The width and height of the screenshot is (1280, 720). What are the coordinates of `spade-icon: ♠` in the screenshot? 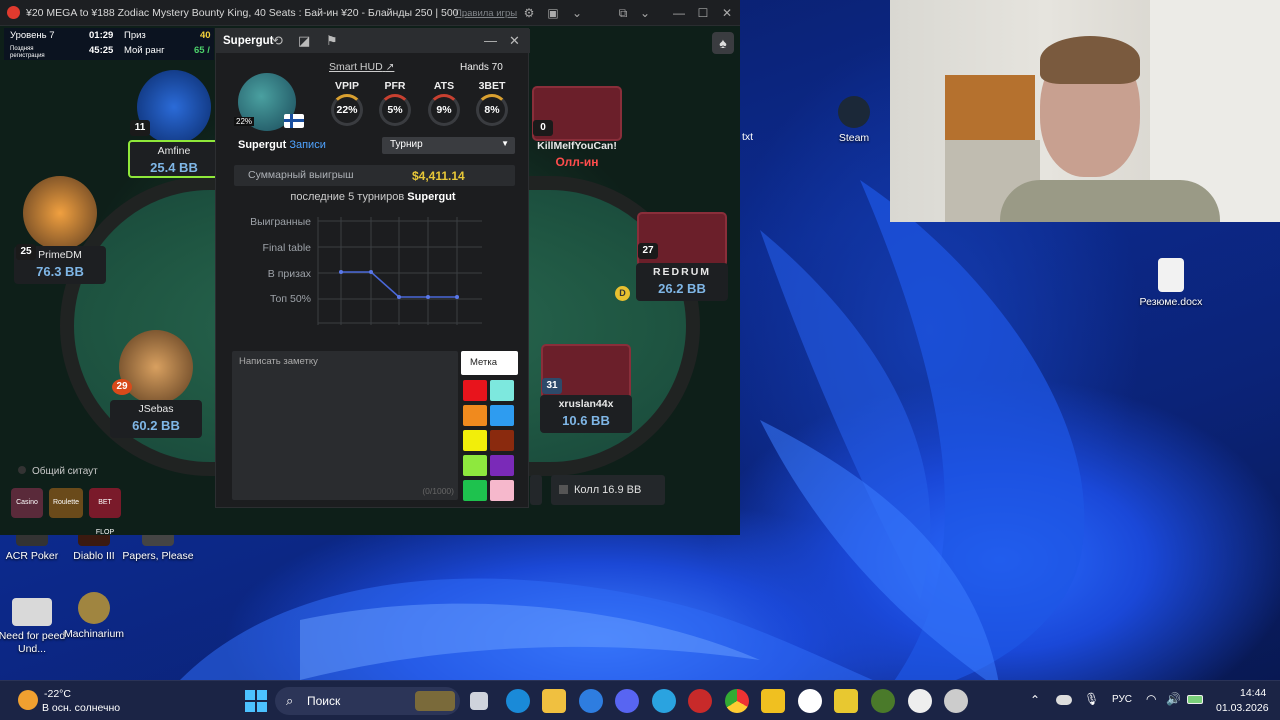 It's located at (723, 43).